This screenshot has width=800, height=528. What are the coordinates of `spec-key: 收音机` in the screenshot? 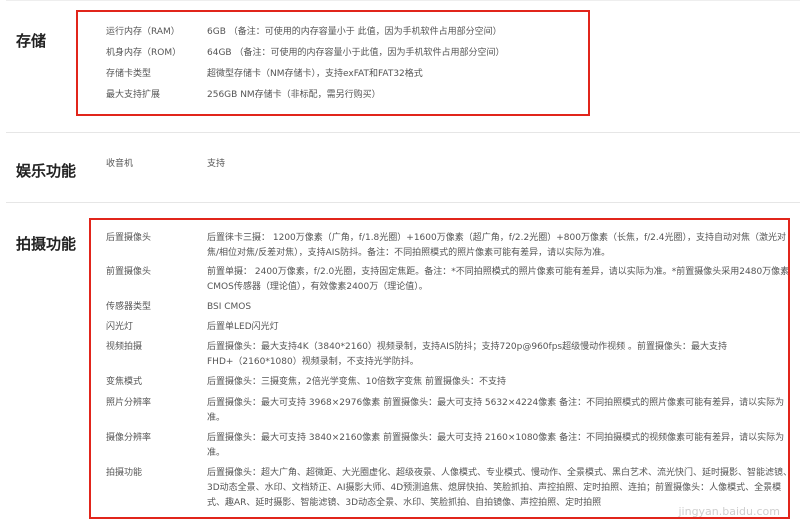 It's located at (120, 164).